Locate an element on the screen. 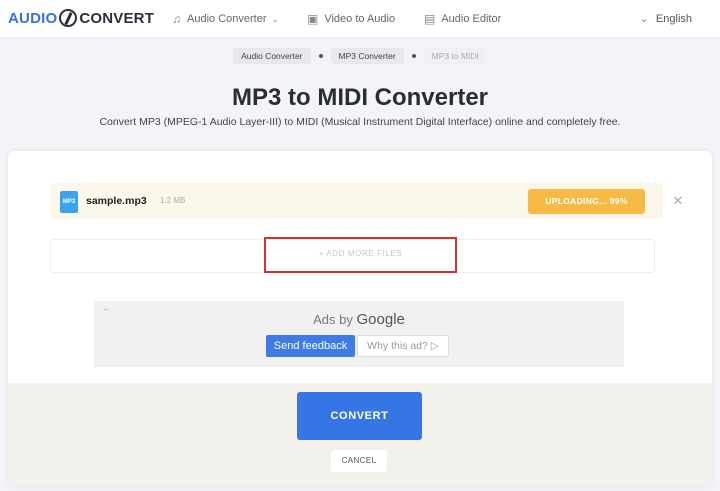  breadcrumb-mp3-converter: MP3 Converter is located at coordinates (367, 56).